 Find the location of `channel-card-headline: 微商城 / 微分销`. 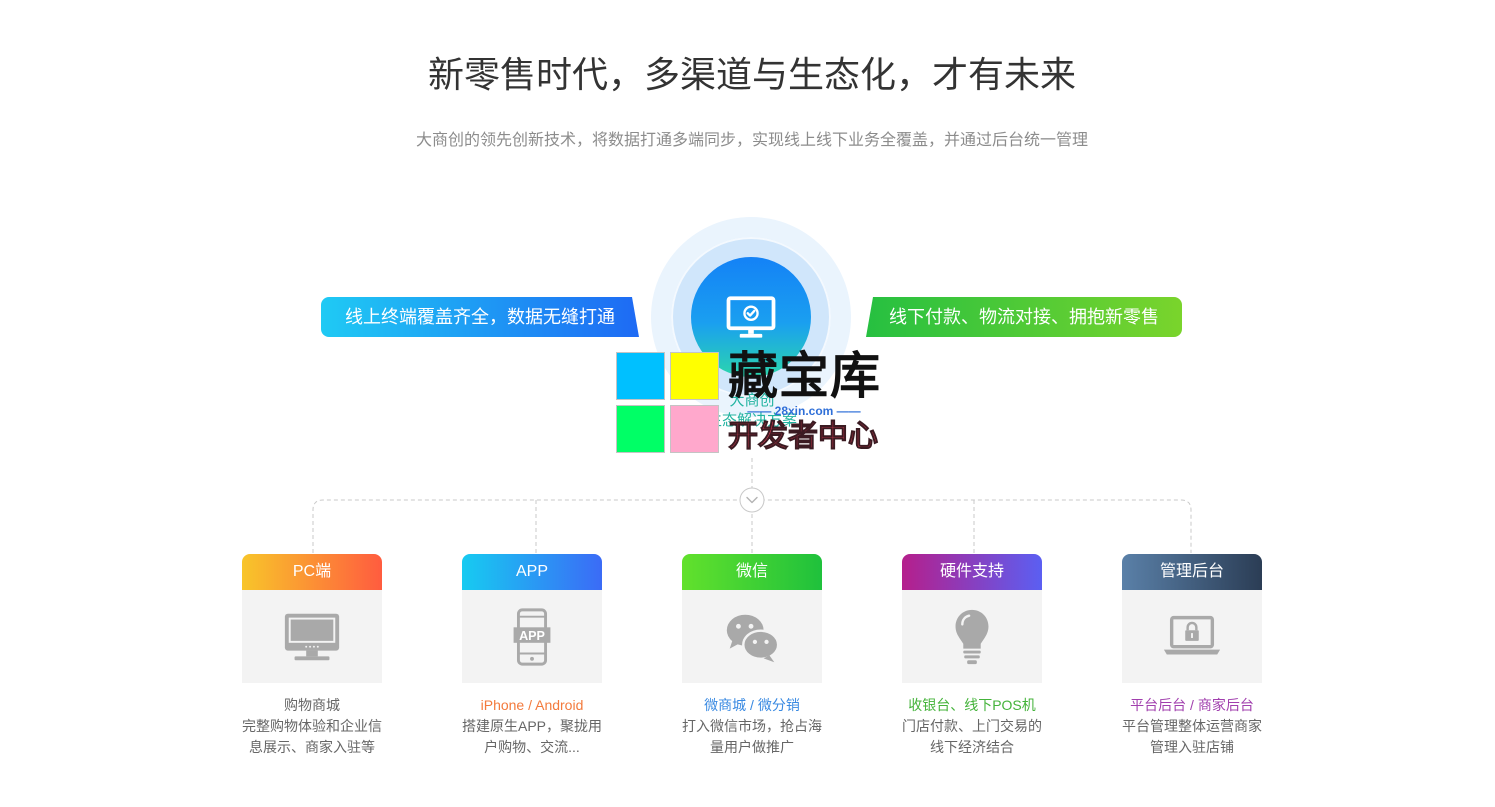

channel-card-headline: 微商城 / 微分销 is located at coordinates (752, 705).